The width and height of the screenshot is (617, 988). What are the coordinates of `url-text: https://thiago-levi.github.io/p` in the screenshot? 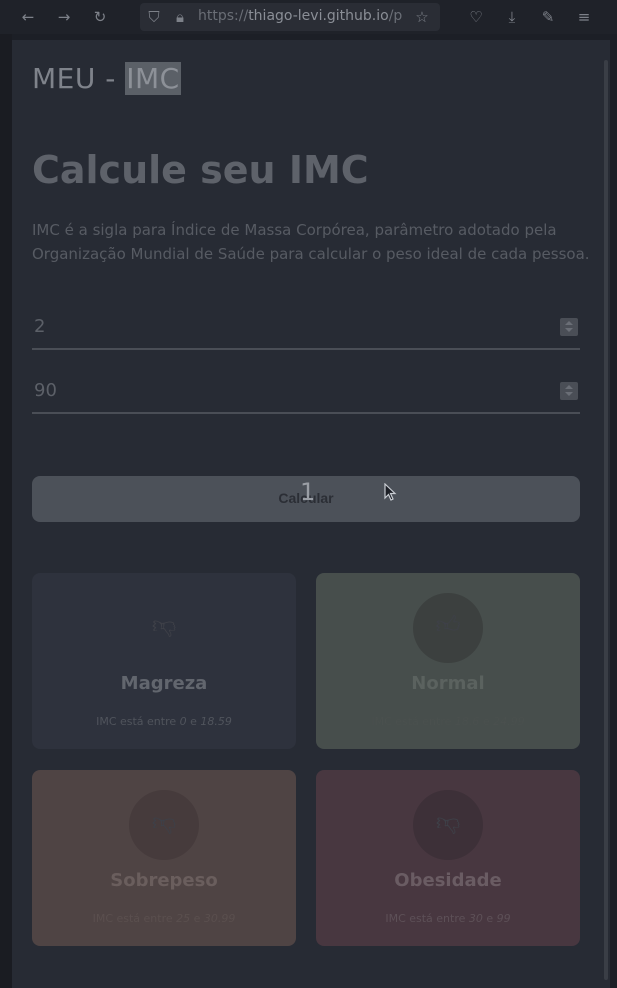 It's located at (300, 16).